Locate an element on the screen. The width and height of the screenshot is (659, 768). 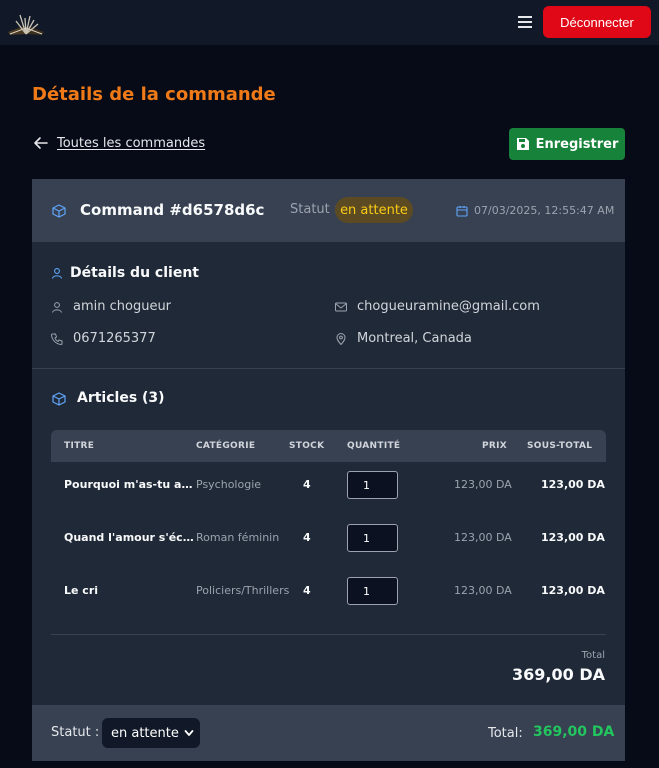
back-link-label: Toutes les commandes is located at coordinates (131, 143).